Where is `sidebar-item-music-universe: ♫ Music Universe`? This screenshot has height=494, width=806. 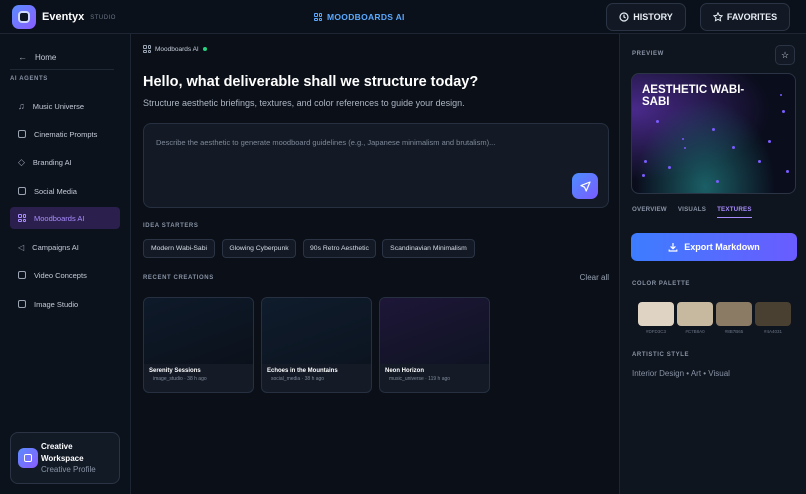 sidebar-item-music-universe: ♫ Music Universe is located at coordinates (65, 106).